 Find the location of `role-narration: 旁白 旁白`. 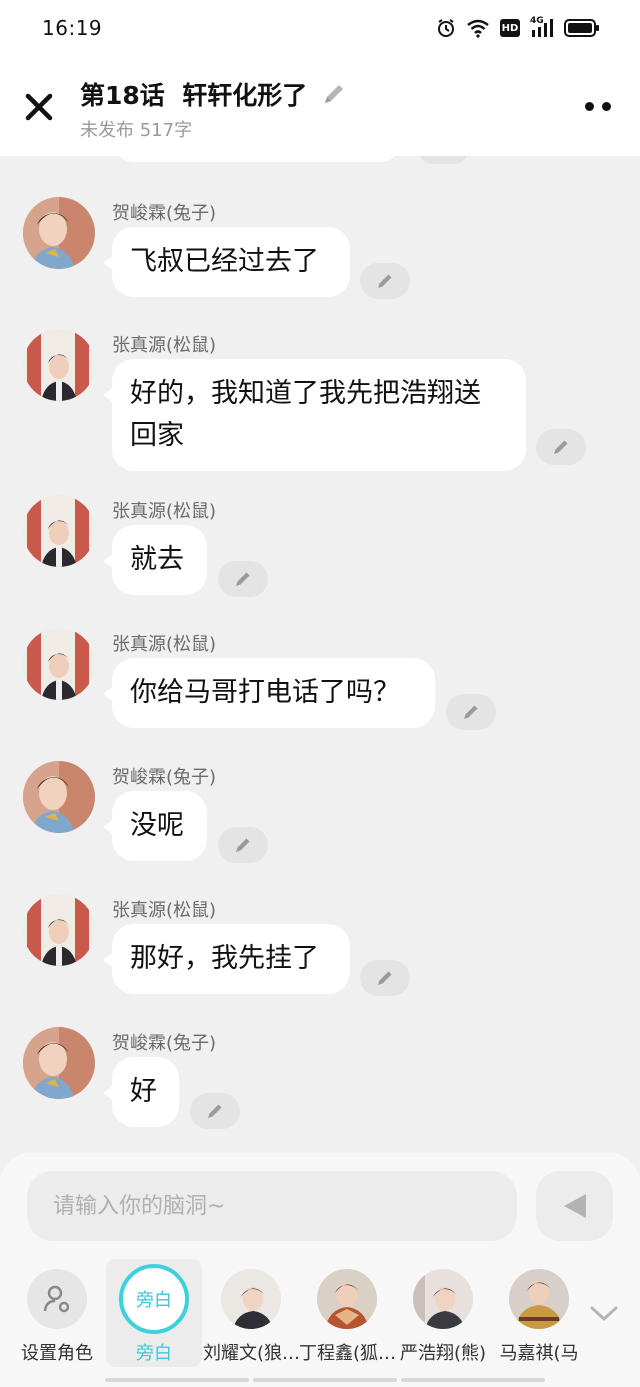

role-narration: 旁白 旁白 is located at coordinates (154, 1313).